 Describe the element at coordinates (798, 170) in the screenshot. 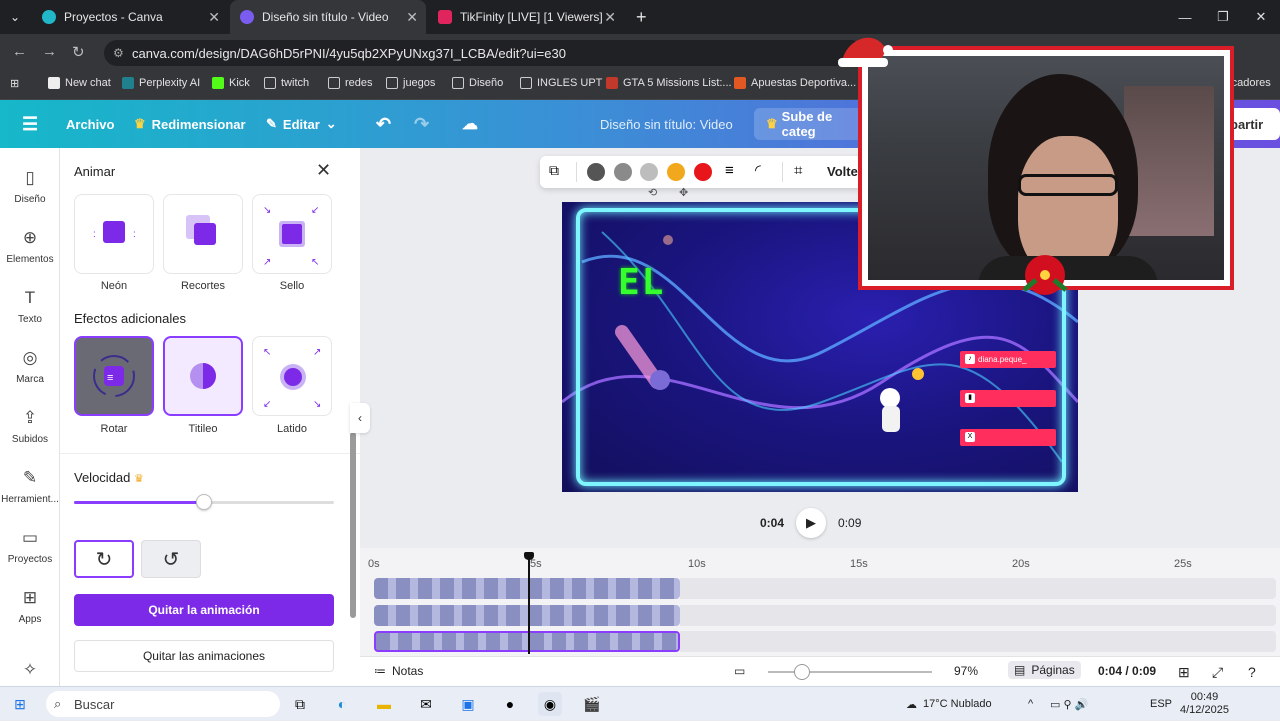

I see `crop-icon: ⌗` at that location.